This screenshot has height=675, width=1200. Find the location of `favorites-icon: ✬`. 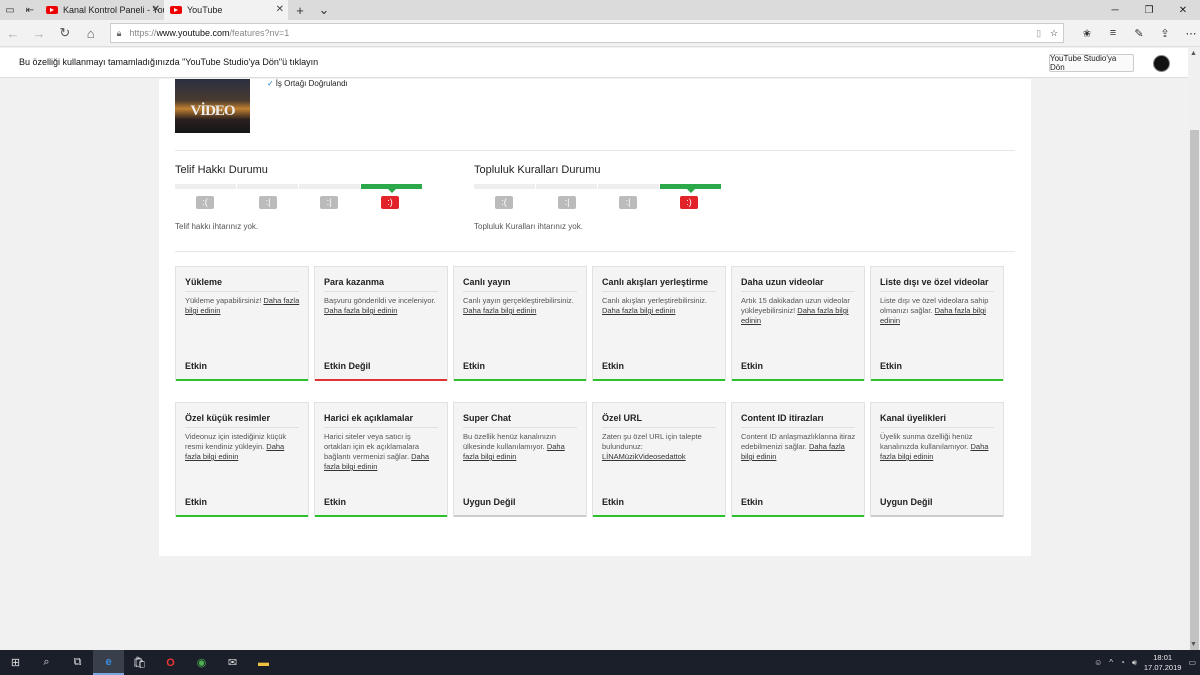

favorites-icon: ✬ is located at coordinates (1087, 33).